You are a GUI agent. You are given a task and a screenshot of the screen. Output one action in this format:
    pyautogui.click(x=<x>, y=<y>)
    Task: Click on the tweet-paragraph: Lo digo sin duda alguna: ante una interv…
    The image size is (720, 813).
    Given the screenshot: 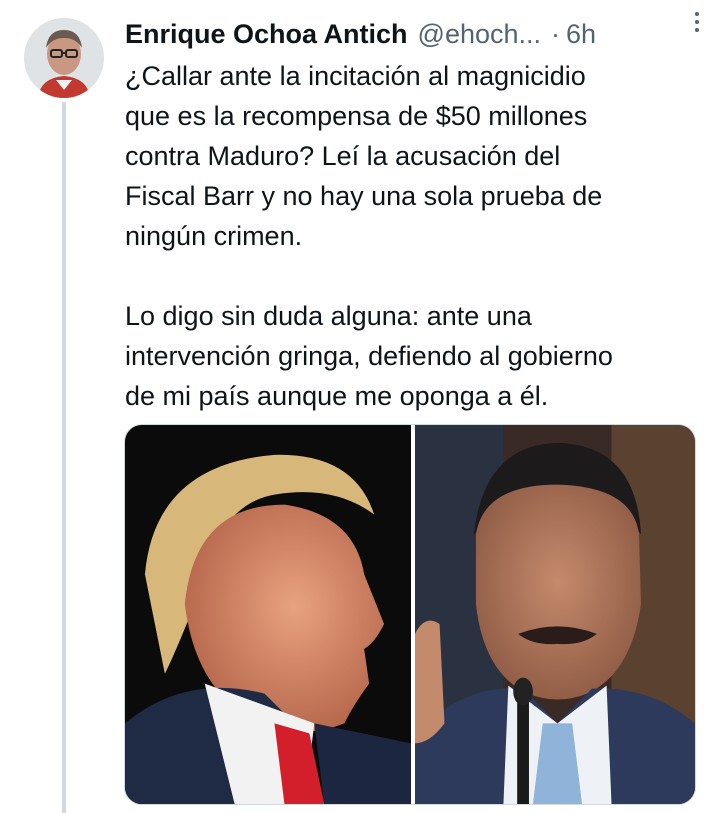 What is the action you would take?
    pyautogui.click(x=369, y=356)
    